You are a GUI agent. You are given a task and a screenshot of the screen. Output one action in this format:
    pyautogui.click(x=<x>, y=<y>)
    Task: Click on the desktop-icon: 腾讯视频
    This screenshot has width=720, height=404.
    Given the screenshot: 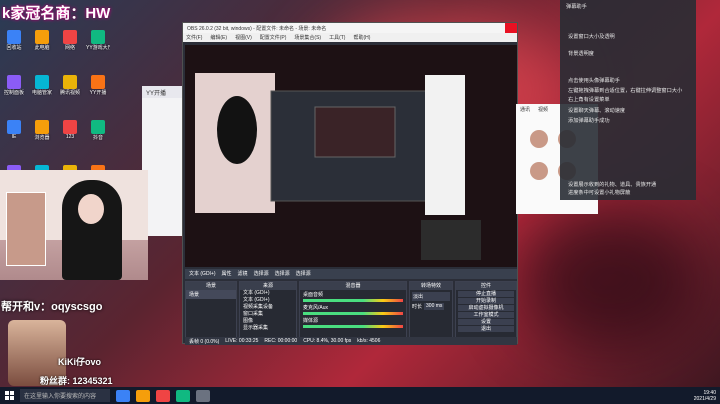 What is the action you would take?
    pyautogui.click(x=70, y=87)
    